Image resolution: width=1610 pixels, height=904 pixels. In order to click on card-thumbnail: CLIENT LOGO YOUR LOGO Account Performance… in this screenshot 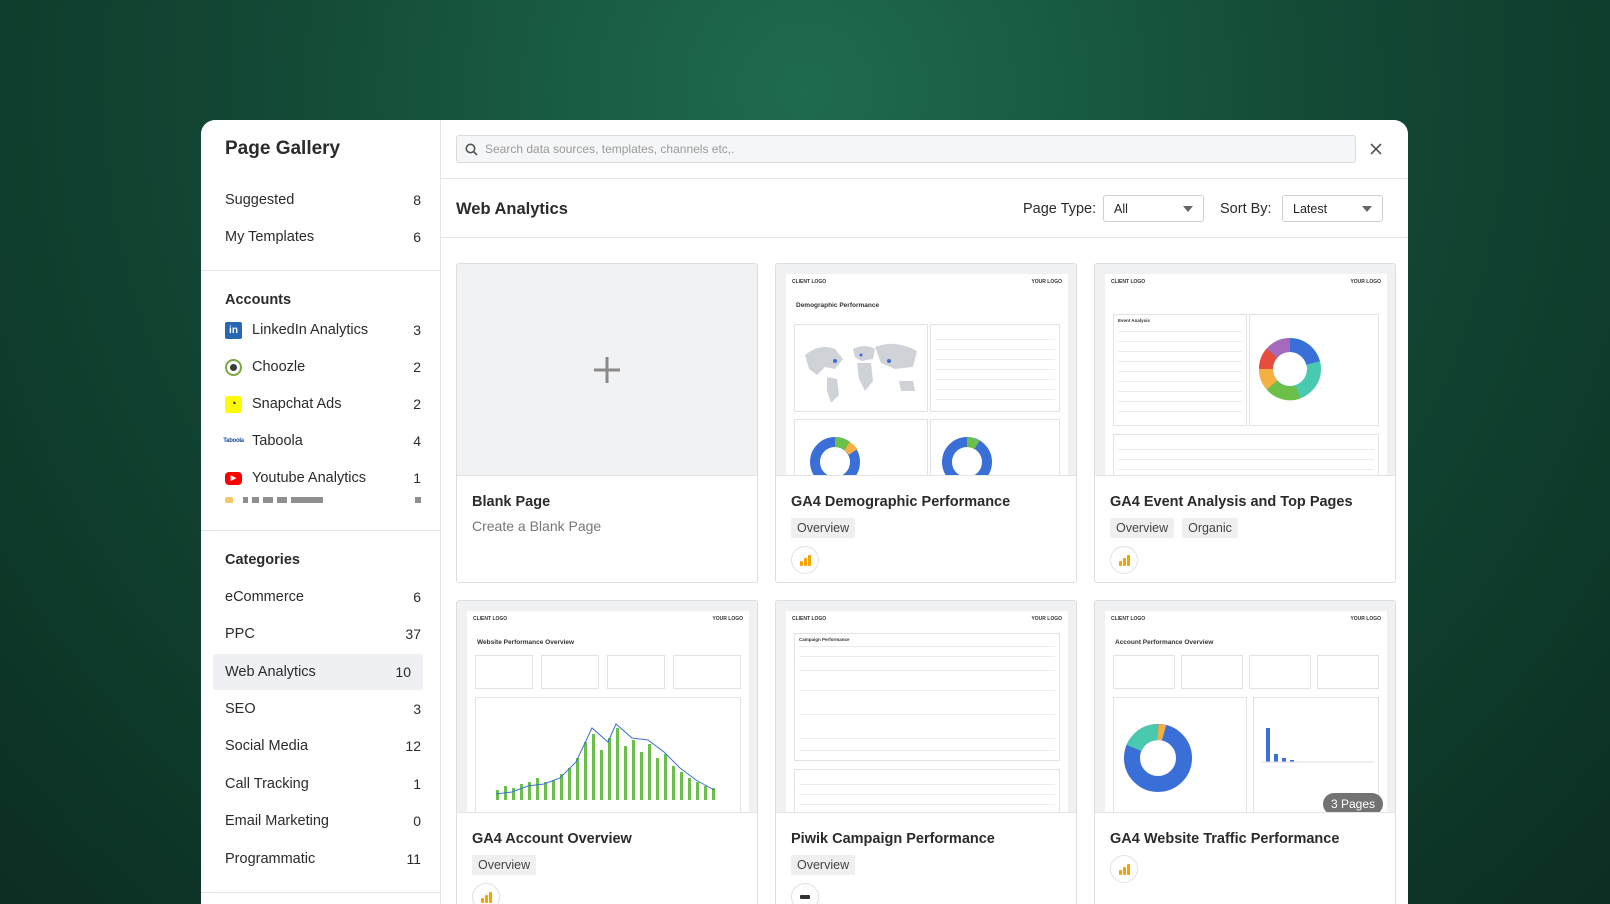, I will do `click(1245, 707)`.